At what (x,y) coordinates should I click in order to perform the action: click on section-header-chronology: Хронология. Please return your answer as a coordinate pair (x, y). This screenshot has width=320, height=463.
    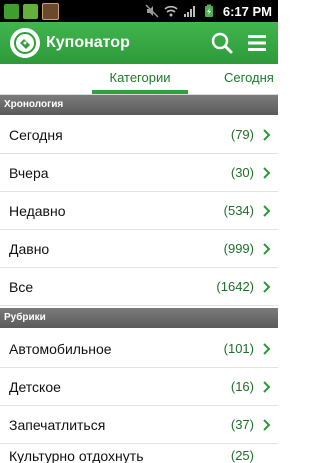
    Looking at the image, I should click on (139, 105).